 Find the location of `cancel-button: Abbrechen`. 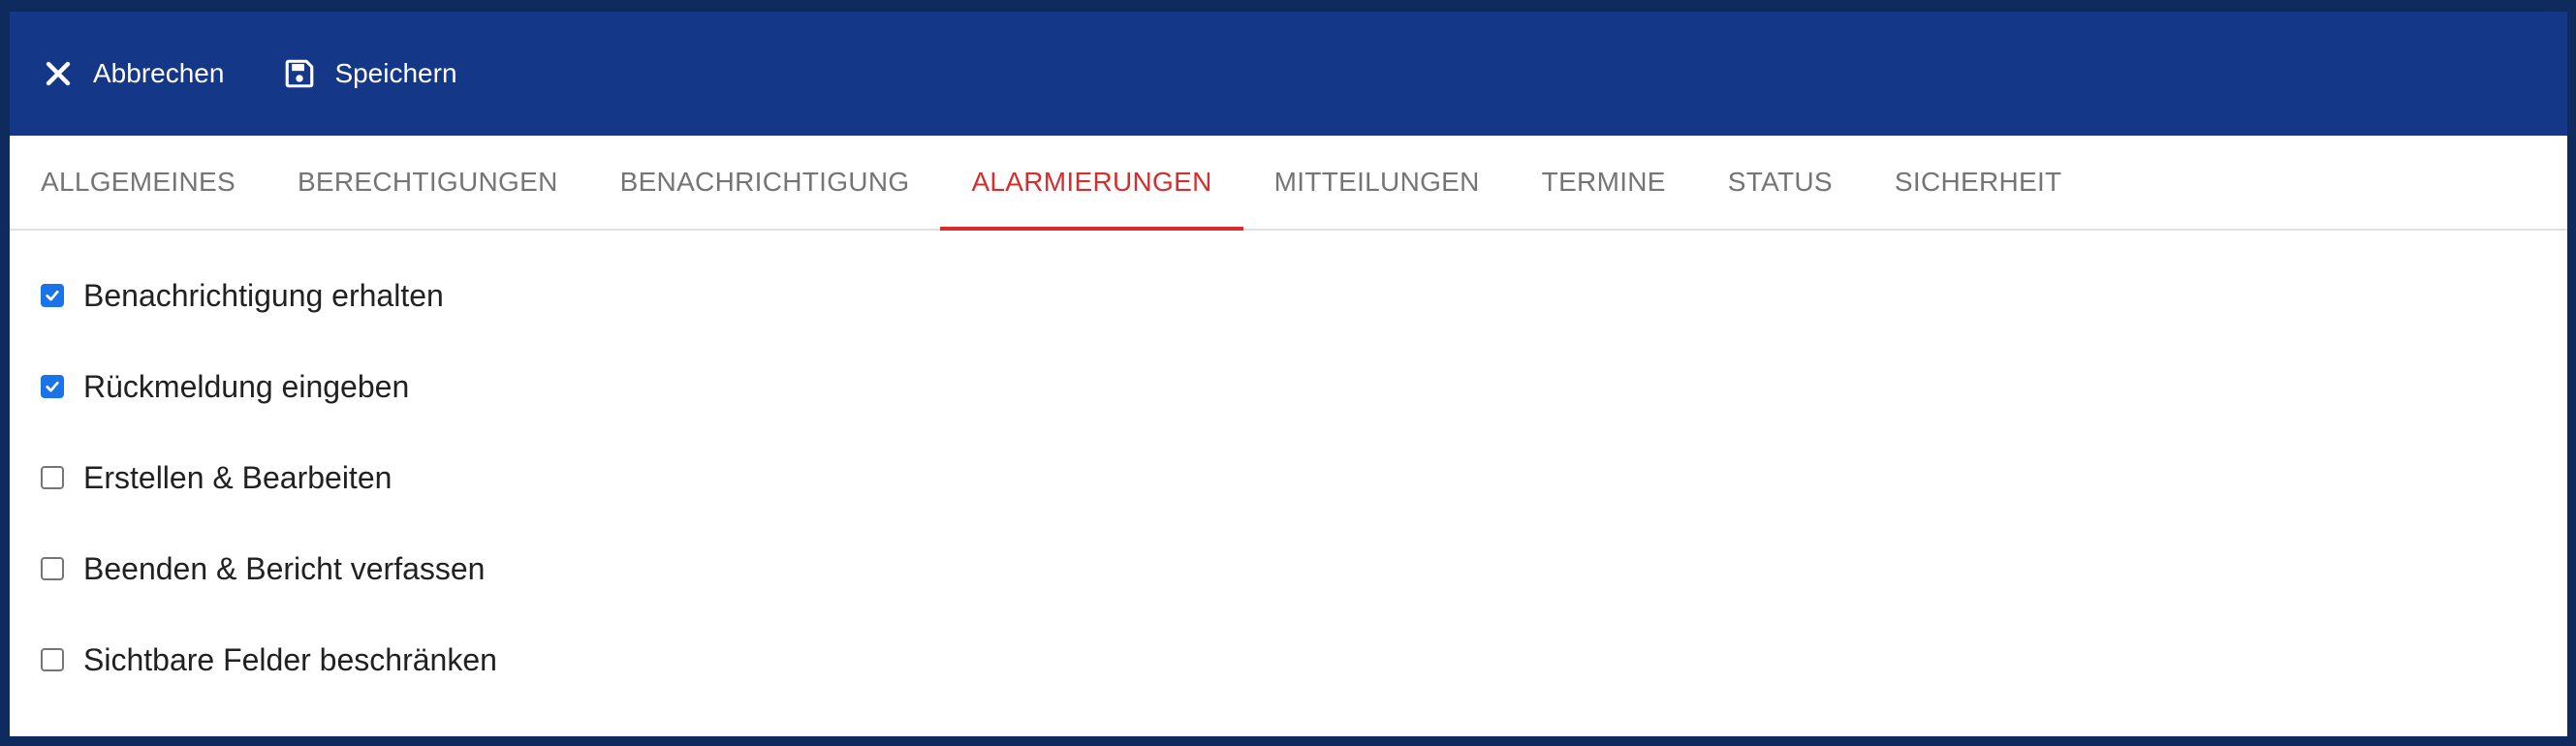

cancel-button: Abbrechen is located at coordinates (131, 73).